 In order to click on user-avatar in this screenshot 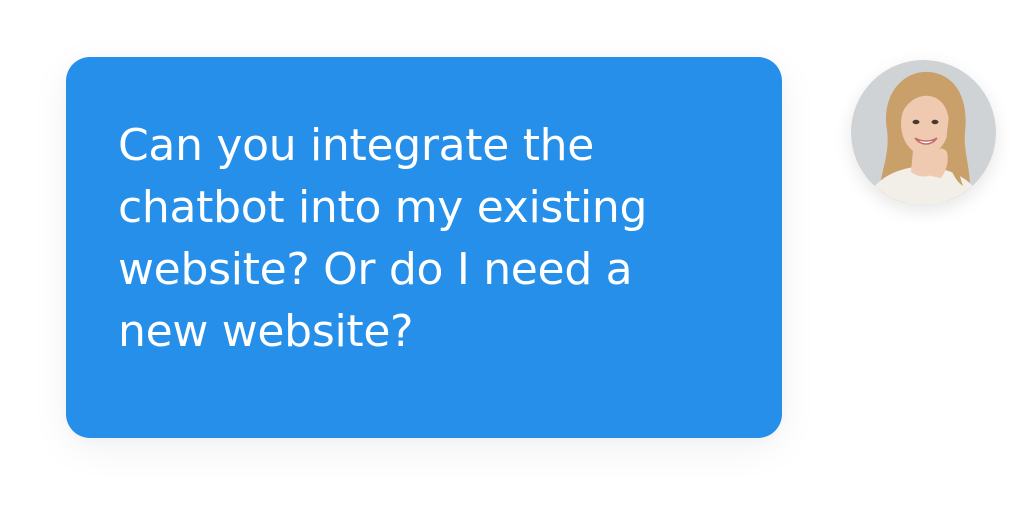, I will do `click(923, 132)`.